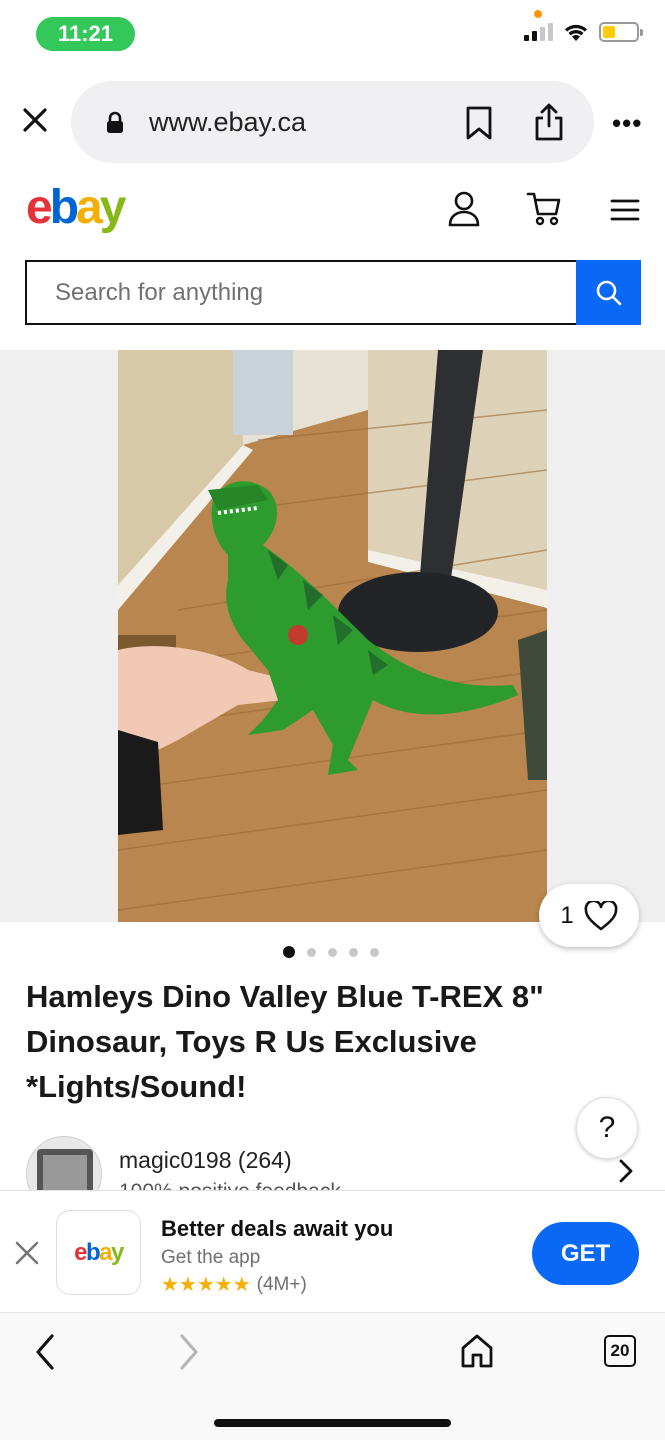 The width and height of the screenshot is (665, 1440). Describe the element at coordinates (621, 32) in the screenshot. I see `battery-icon` at that location.